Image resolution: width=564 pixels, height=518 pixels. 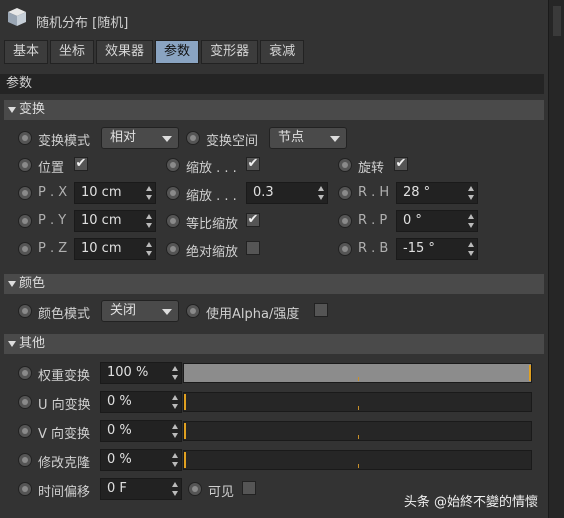 What do you see at coordinates (115, 193) in the screenshot?
I see `px-field: 10 cm` at bounding box center [115, 193].